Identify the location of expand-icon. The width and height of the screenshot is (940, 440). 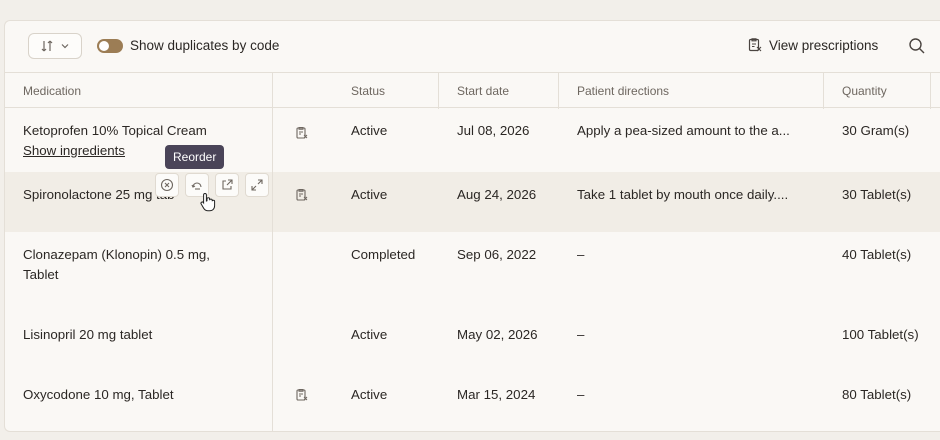
(257, 185).